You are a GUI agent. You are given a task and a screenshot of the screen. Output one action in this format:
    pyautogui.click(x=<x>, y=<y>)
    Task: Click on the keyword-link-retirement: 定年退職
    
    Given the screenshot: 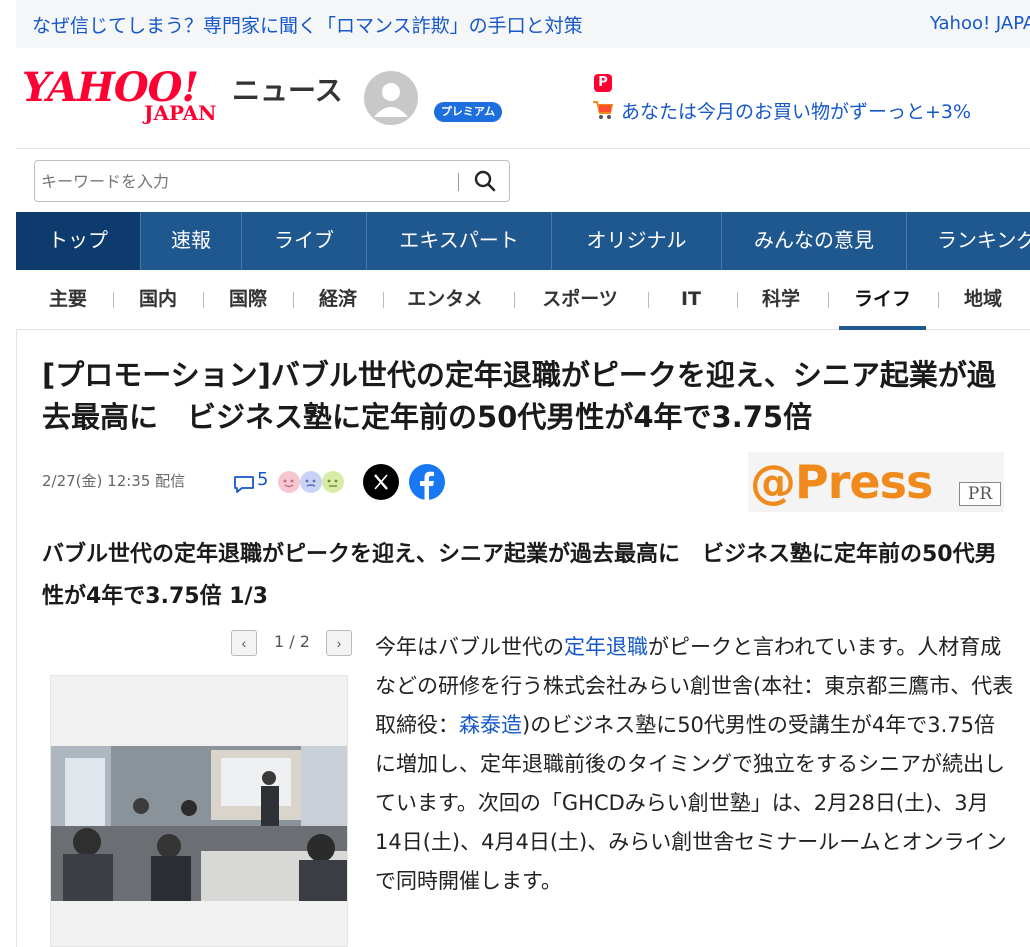 What is the action you would take?
    pyautogui.click(x=606, y=647)
    